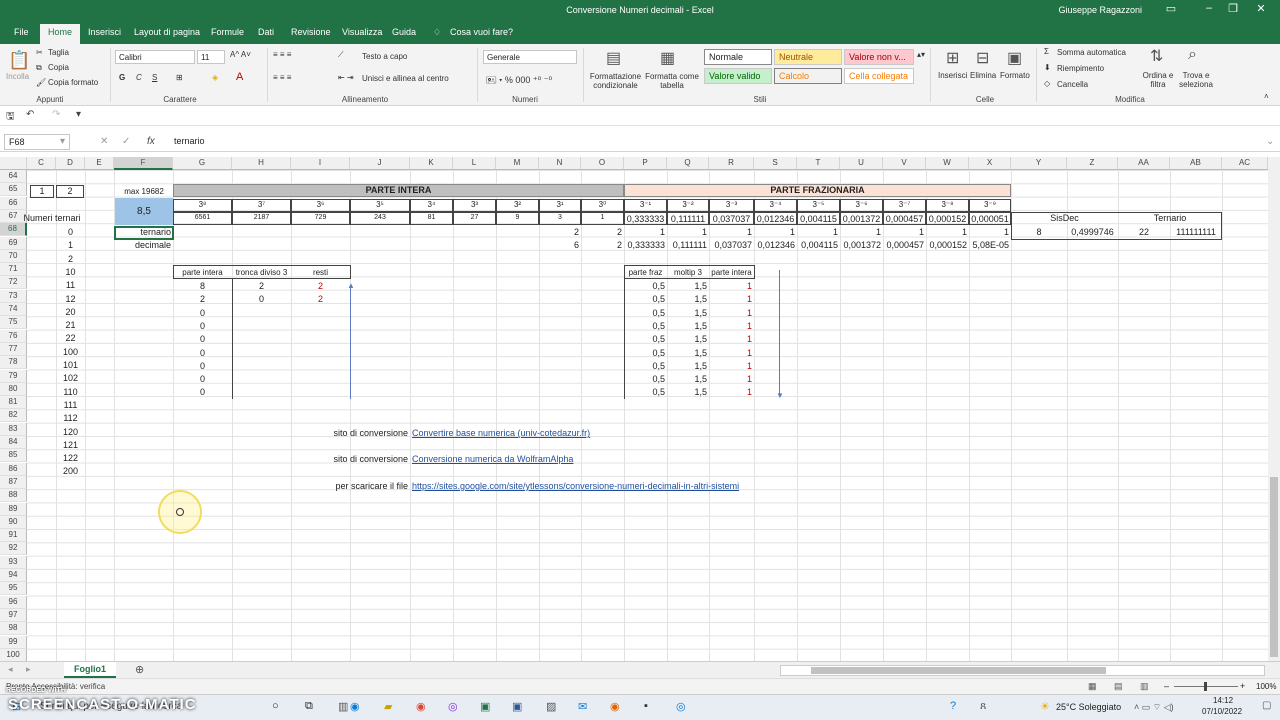 This screenshot has width=1280, height=720. I want to click on font-name-select: Calibri, so click(155, 57).